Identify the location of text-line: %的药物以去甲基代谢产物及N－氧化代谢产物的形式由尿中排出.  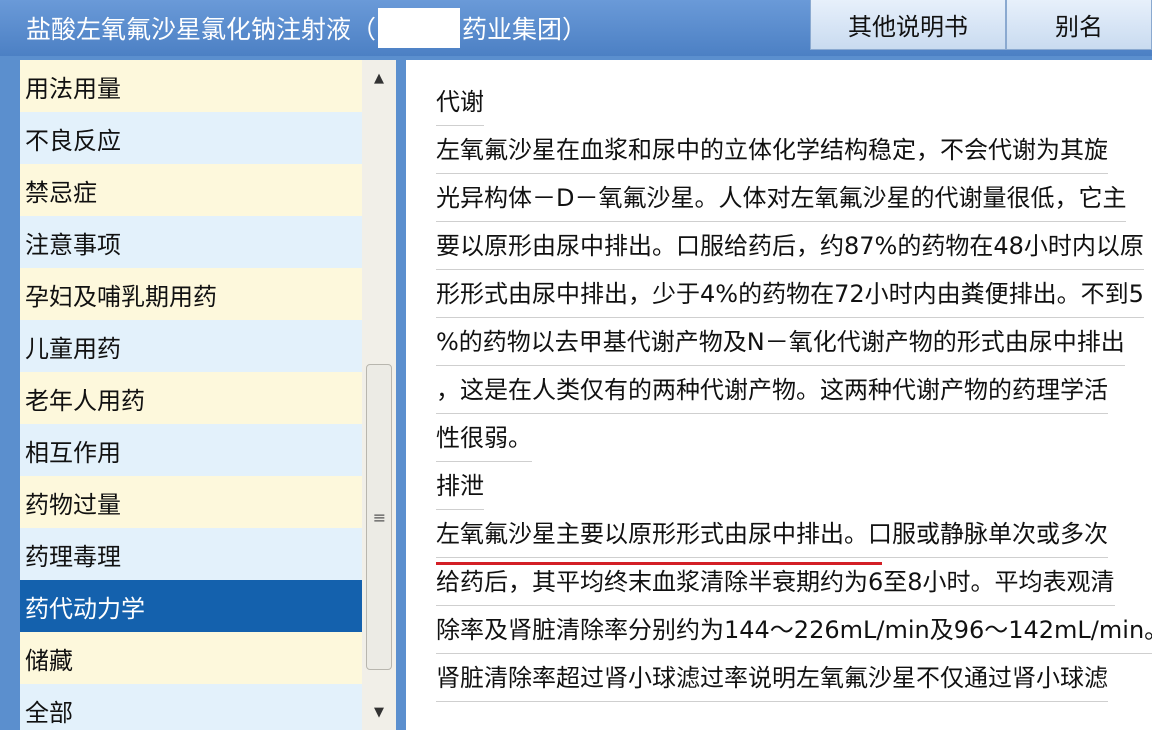
(780, 342).